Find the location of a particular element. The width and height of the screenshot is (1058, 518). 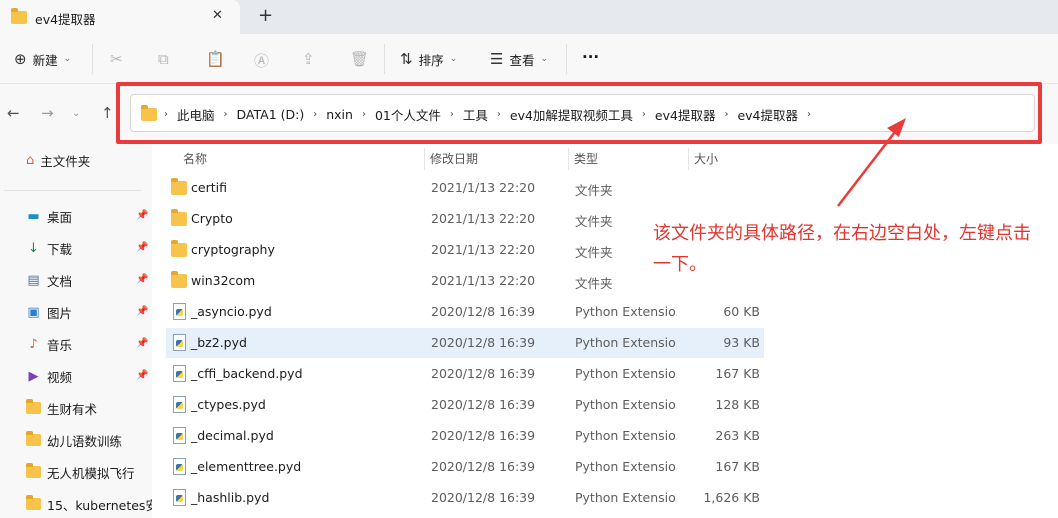

back-icon: ← is located at coordinates (13, 113).